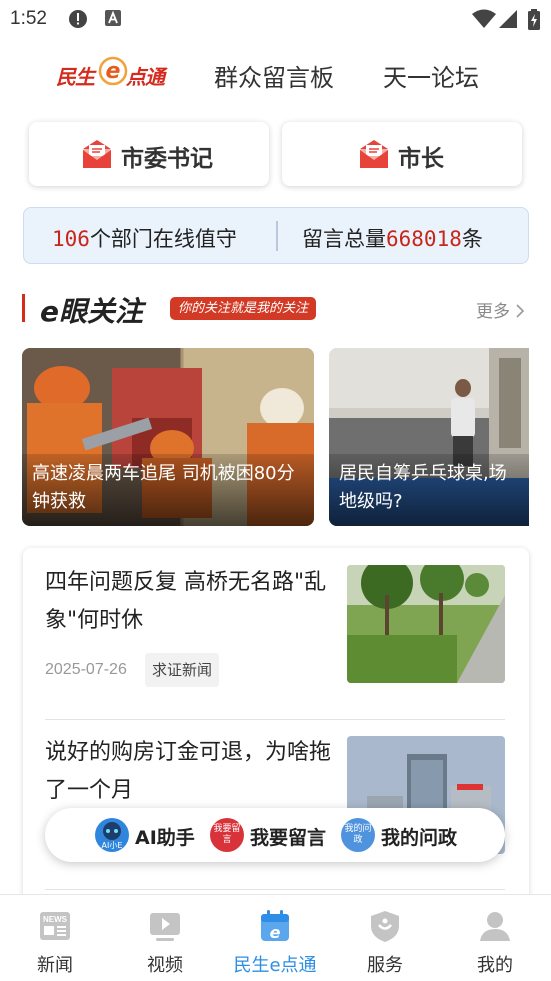 The width and height of the screenshot is (551, 981). I want to click on mayor-label: 市长, so click(421, 158).